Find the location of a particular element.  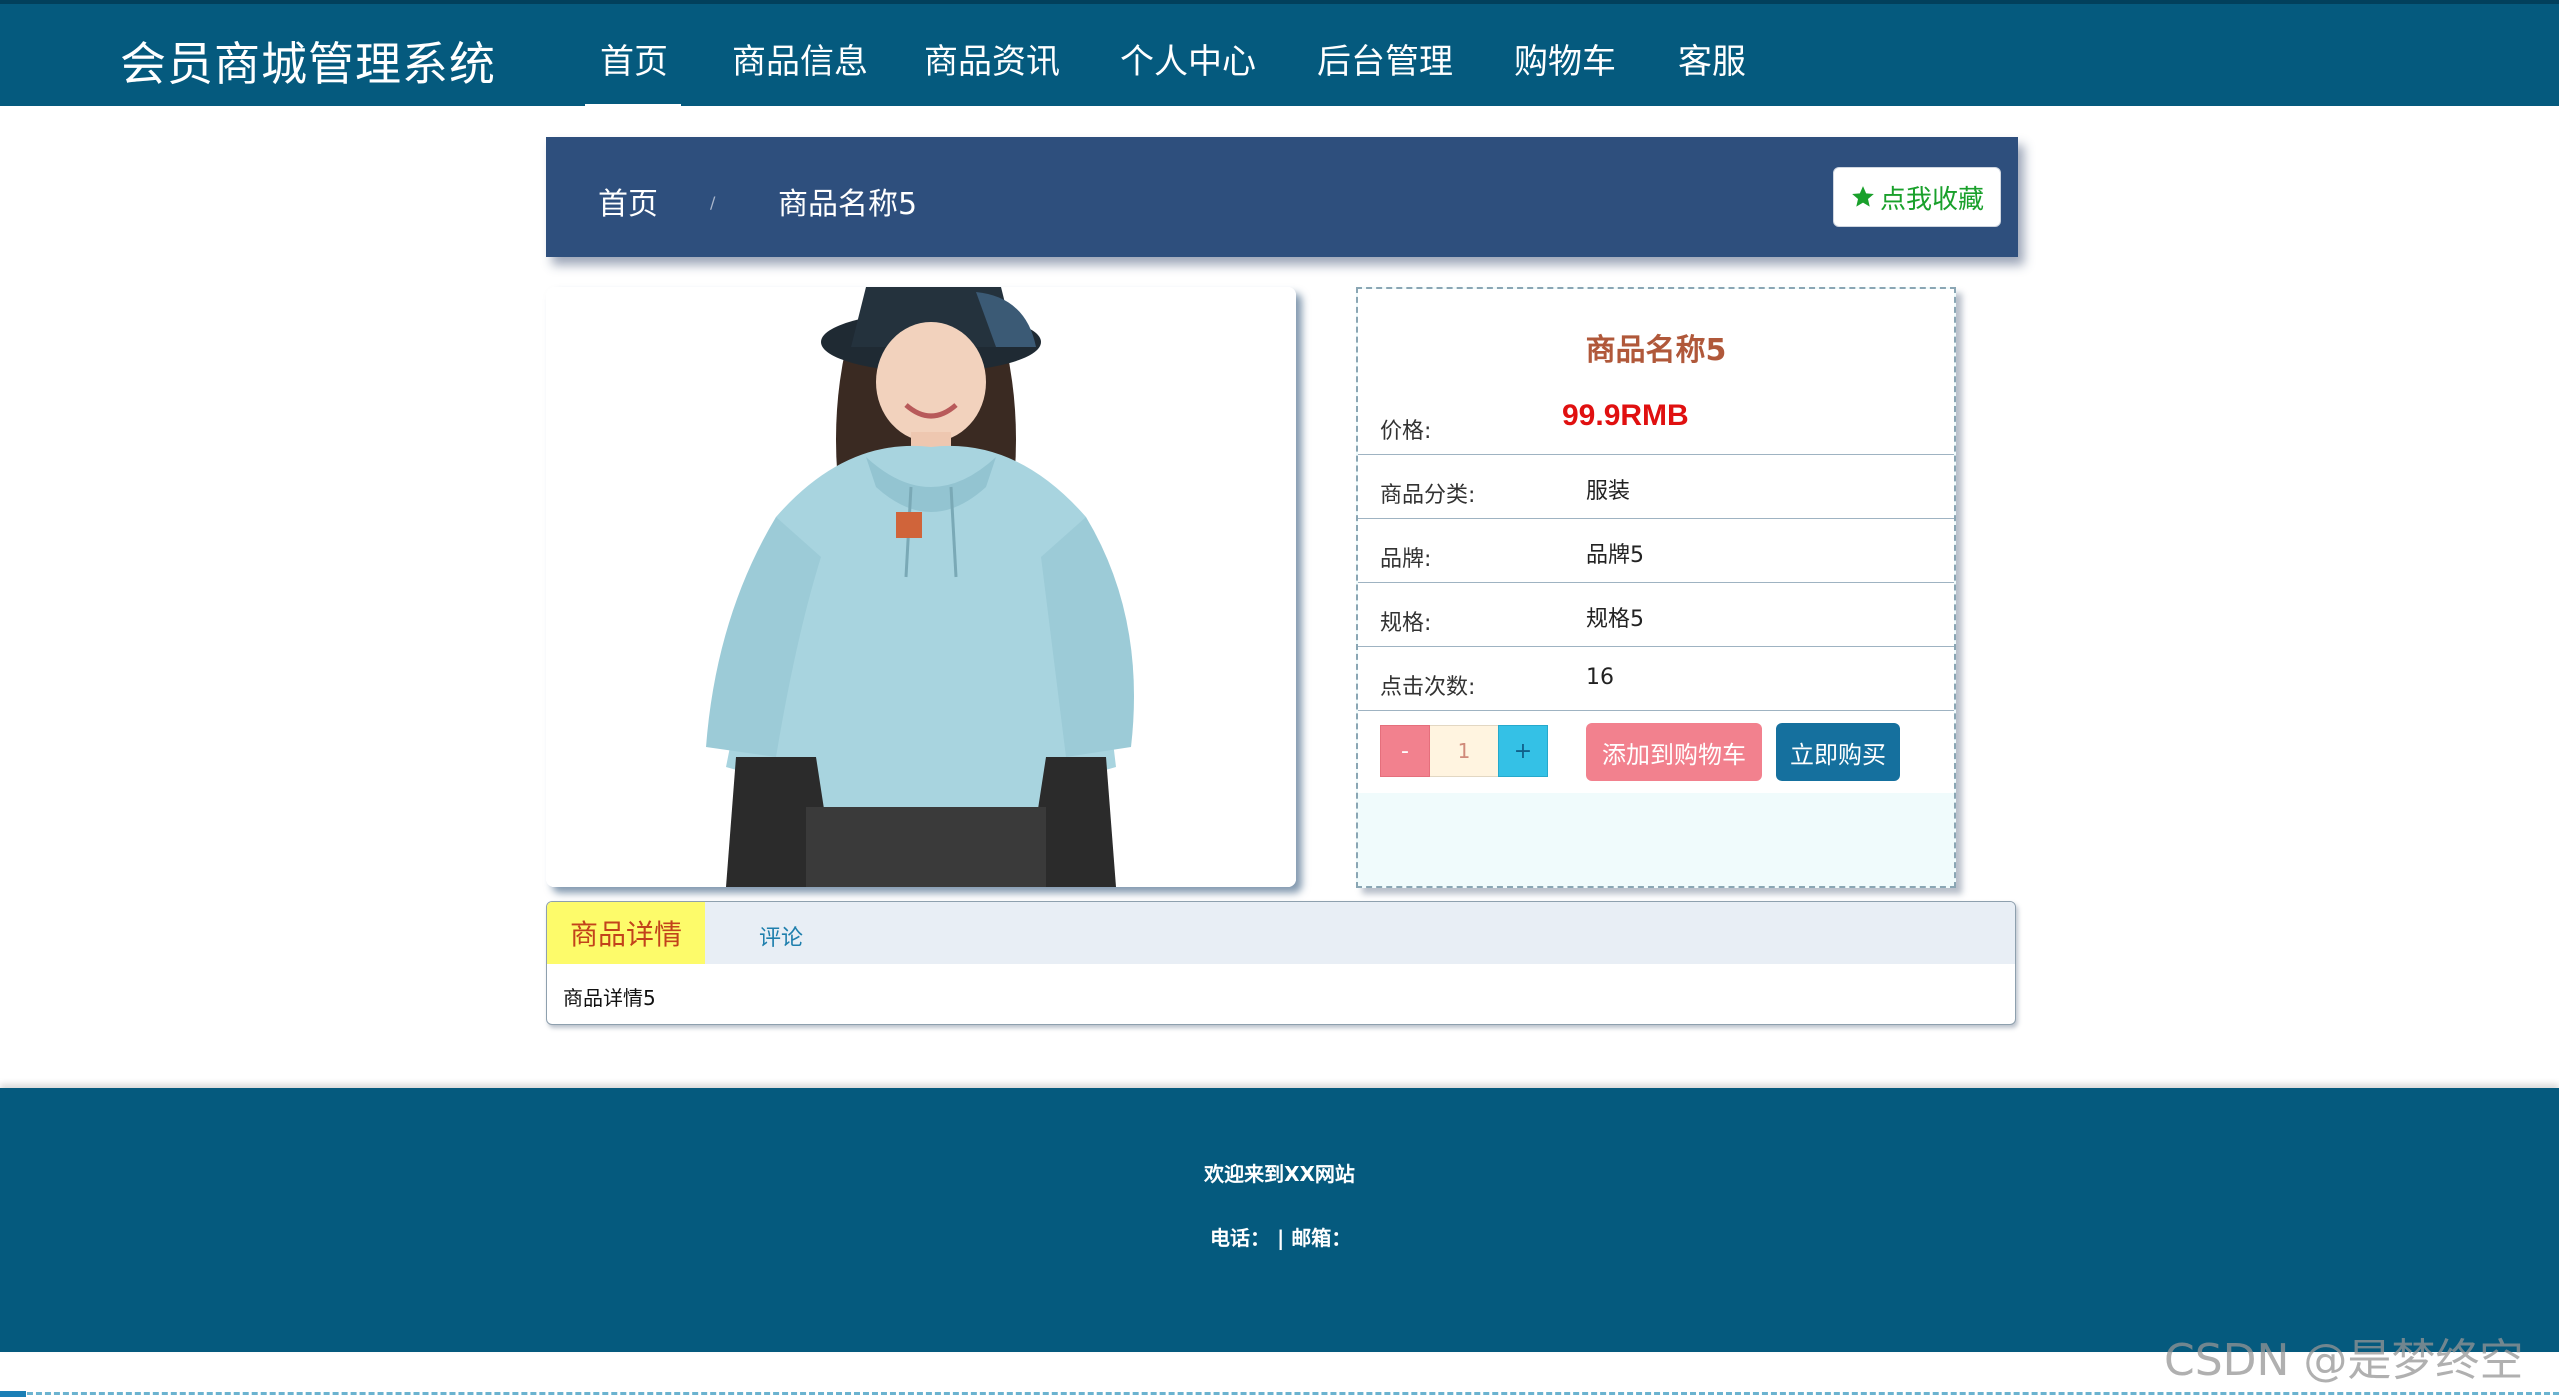

star-icon is located at coordinates (1863, 196).